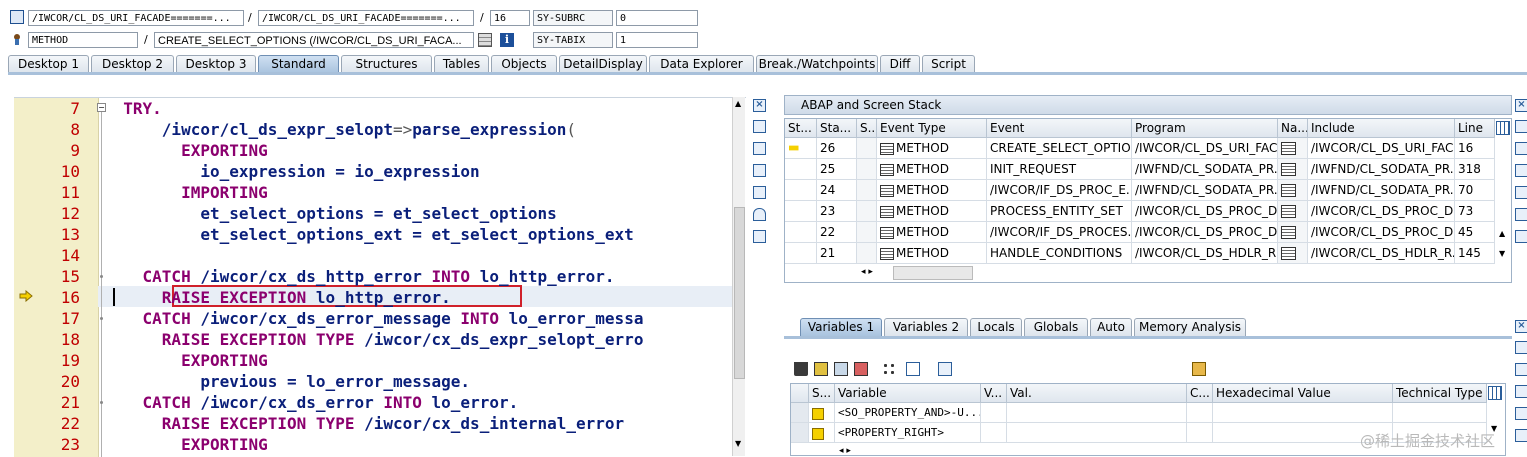 The width and height of the screenshot is (1527, 457). I want to click on stack-column-header: Line, so click(1475, 128).